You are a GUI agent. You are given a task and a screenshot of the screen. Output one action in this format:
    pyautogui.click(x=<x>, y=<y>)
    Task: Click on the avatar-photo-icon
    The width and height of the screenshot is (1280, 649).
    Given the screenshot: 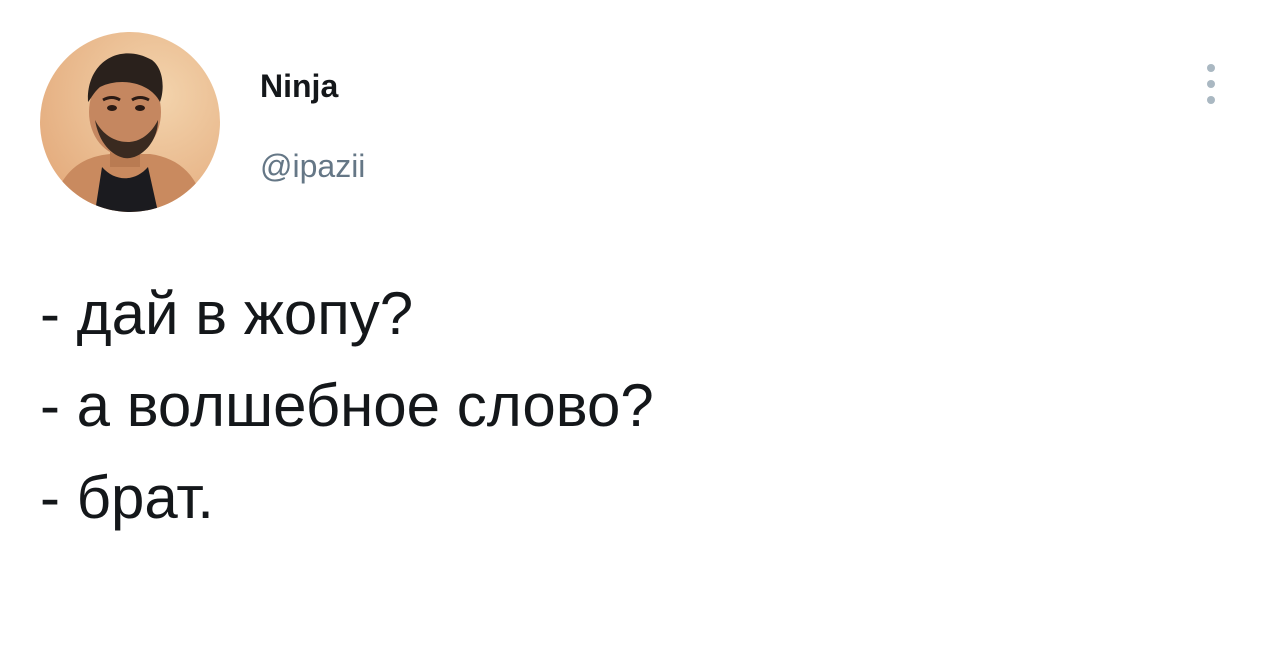 What is the action you would take?
    pyautogui.click(x=130, y=122)
    